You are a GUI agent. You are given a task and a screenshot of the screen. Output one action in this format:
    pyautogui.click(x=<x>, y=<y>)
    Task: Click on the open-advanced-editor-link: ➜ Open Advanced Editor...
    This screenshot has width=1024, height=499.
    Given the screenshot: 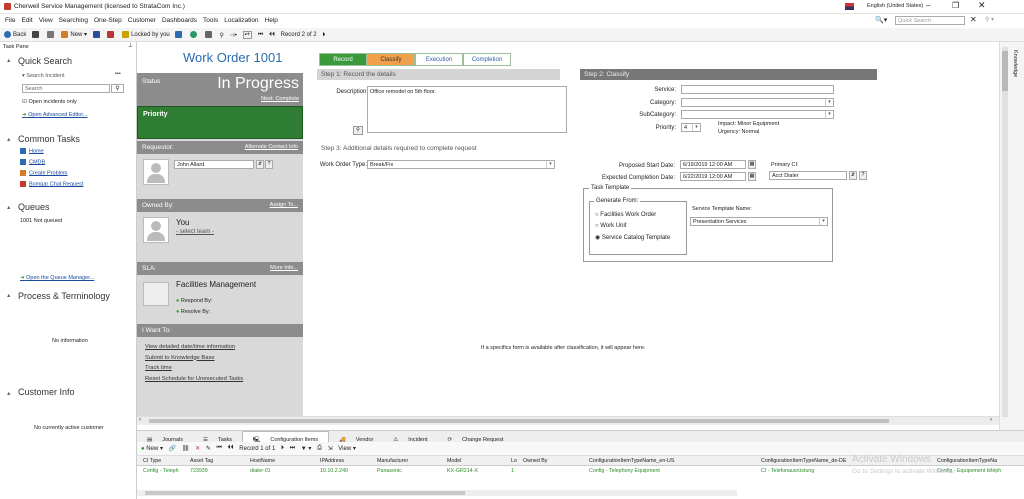 What is the action you would take?
    pyautogui.click(x=54, y=115)
    